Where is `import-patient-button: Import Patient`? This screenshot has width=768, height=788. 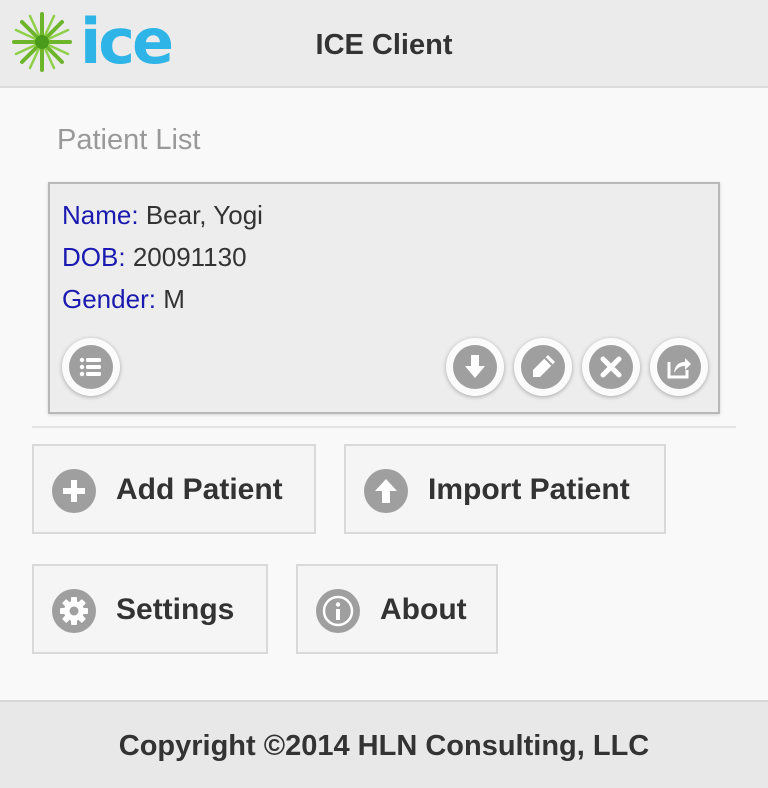 import-patient-button: Import Patient is located at coordinates (505, 489).